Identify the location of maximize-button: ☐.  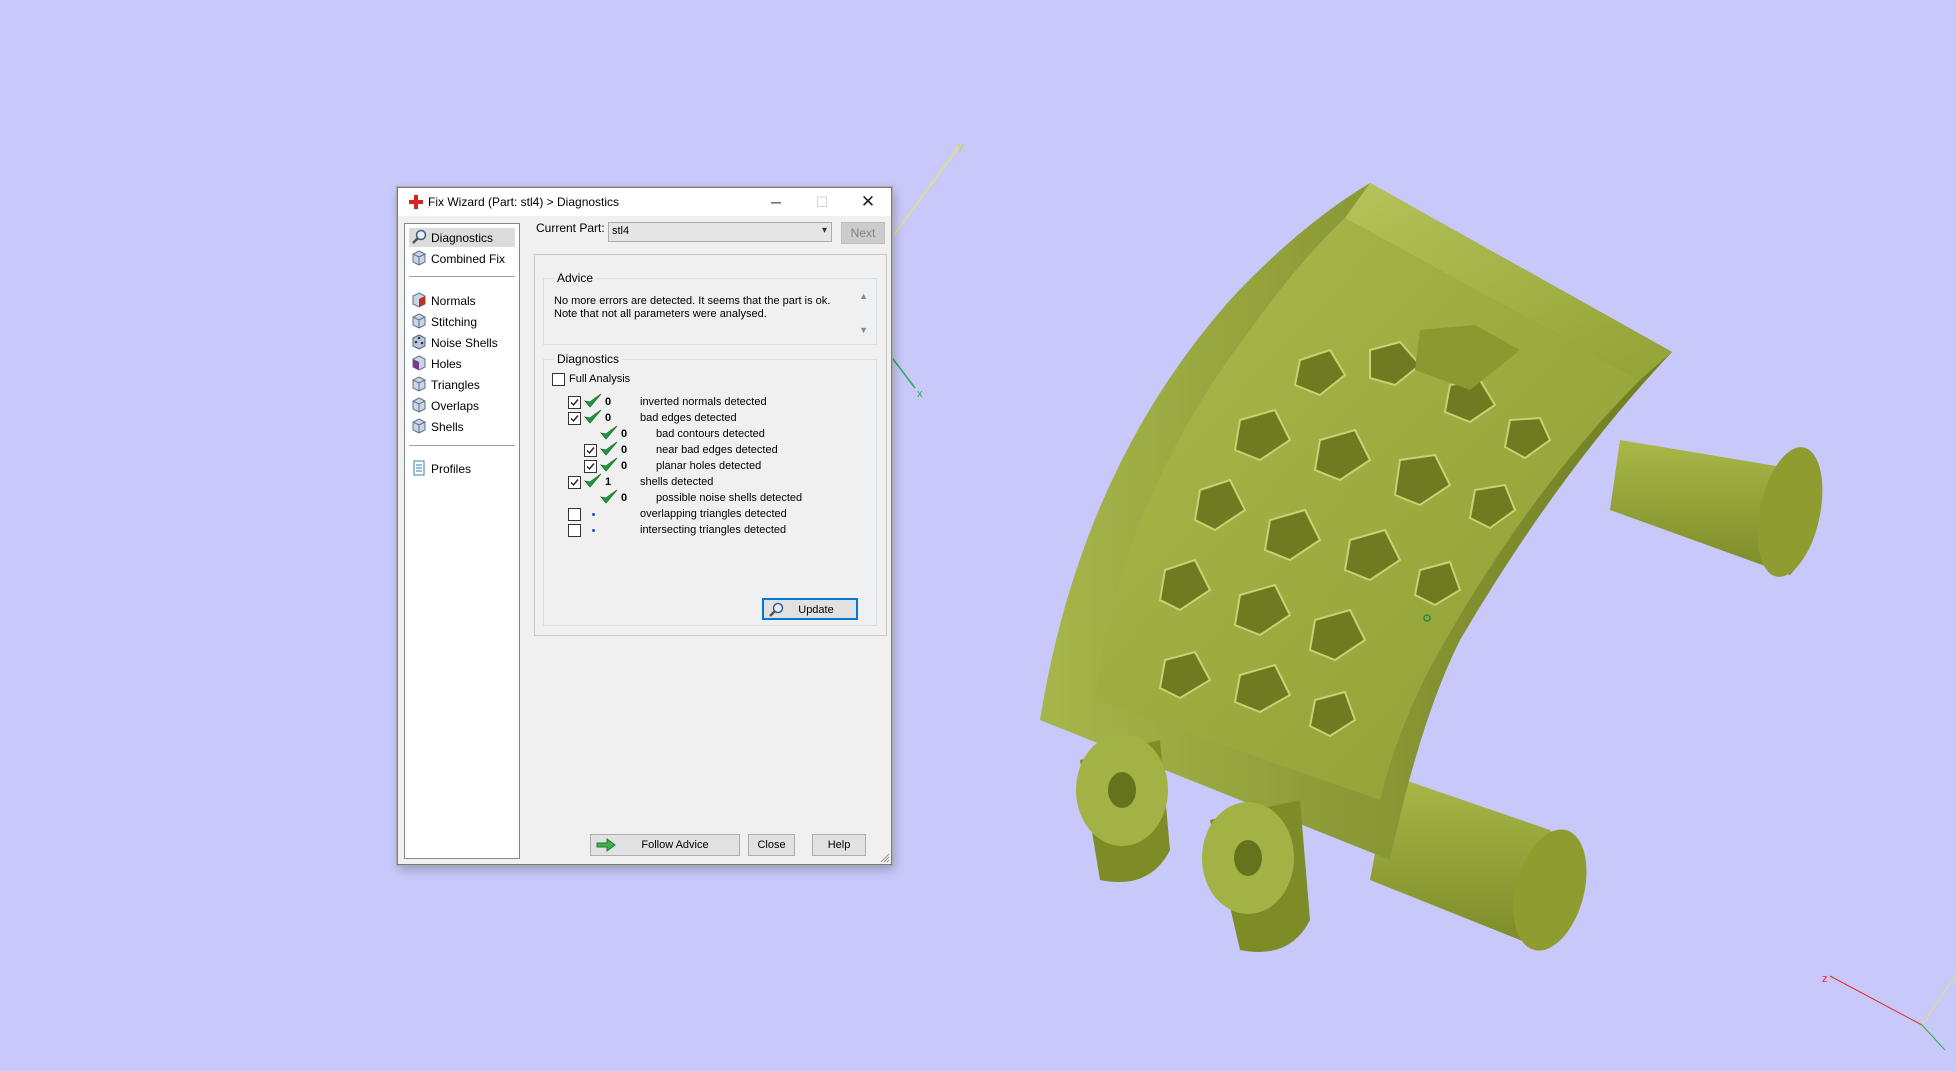
(822, 202).